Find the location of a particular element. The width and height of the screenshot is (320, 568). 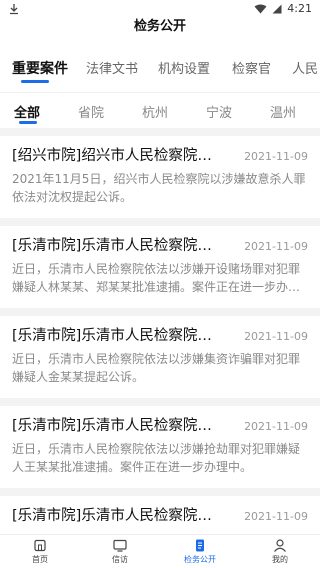

nav-petition-label: 信访 is located at coordinates (120, 559).